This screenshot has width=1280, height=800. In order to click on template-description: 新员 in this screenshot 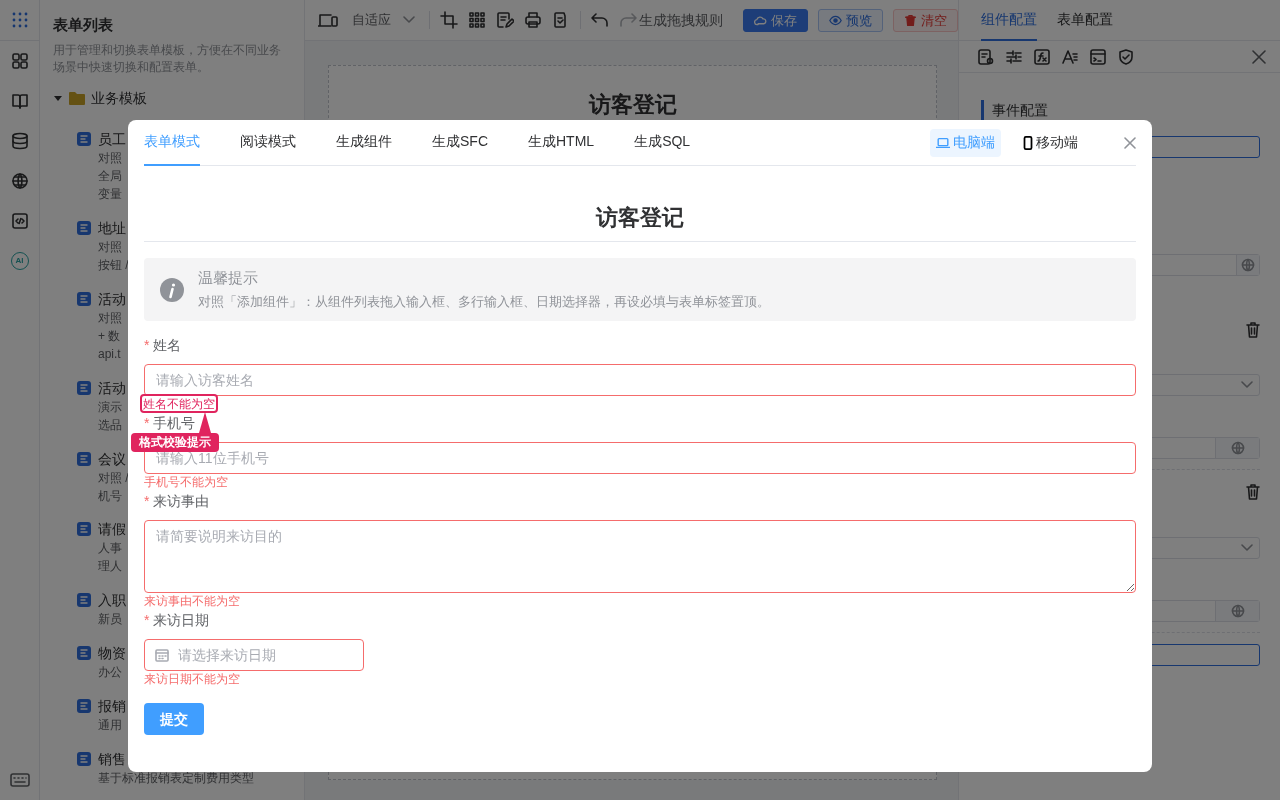, I will do `click(110, 620)`.